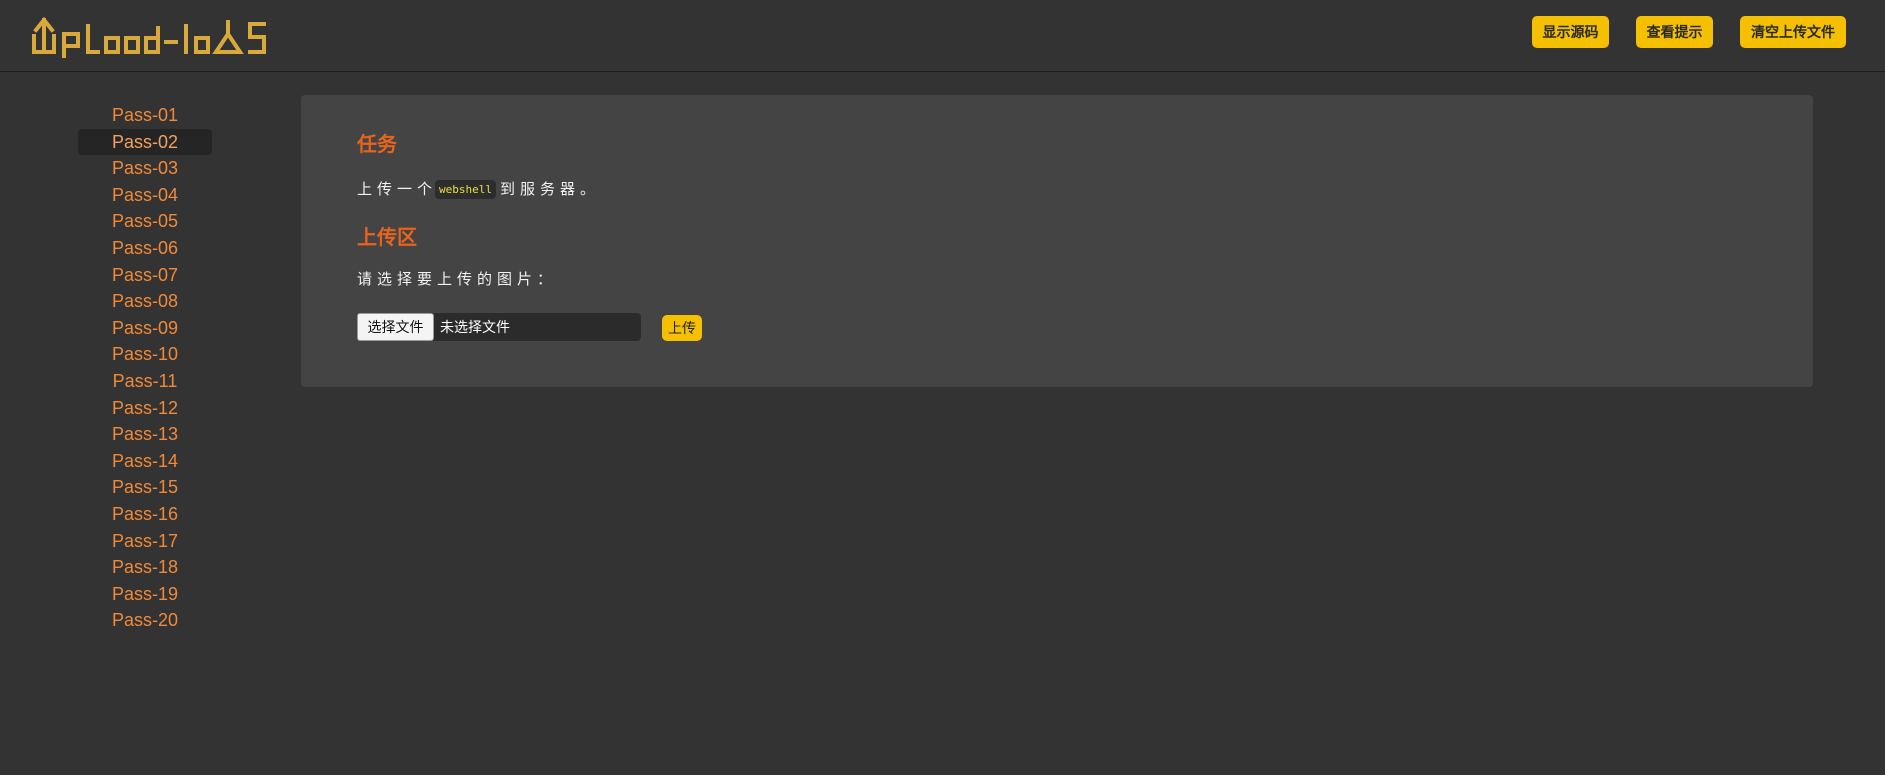  I want to click on sidebar-item-pass-12: Pass-12, so click(145, 408).